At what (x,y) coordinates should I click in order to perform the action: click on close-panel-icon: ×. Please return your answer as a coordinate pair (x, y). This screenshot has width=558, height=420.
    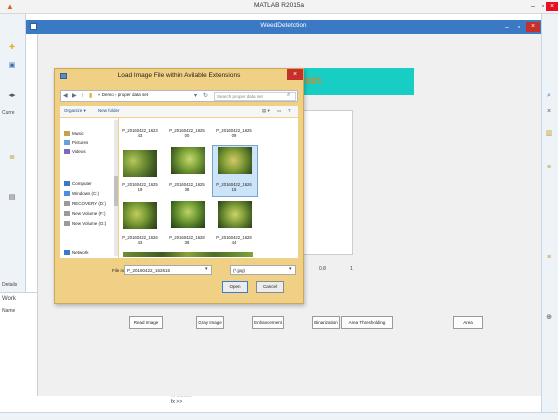
    Looking at the image, I should click on (549, 112).